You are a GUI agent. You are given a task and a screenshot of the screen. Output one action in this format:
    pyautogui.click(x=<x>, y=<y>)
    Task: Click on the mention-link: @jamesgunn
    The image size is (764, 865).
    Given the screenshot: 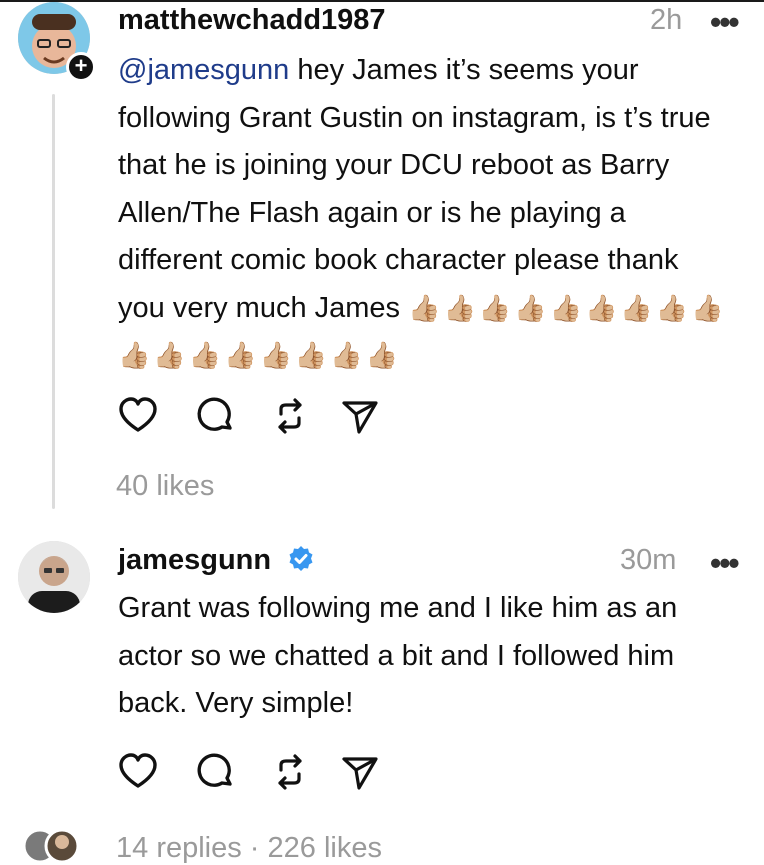 What is the action you would take?
    pyautogui.click(x=203, y=70)
    